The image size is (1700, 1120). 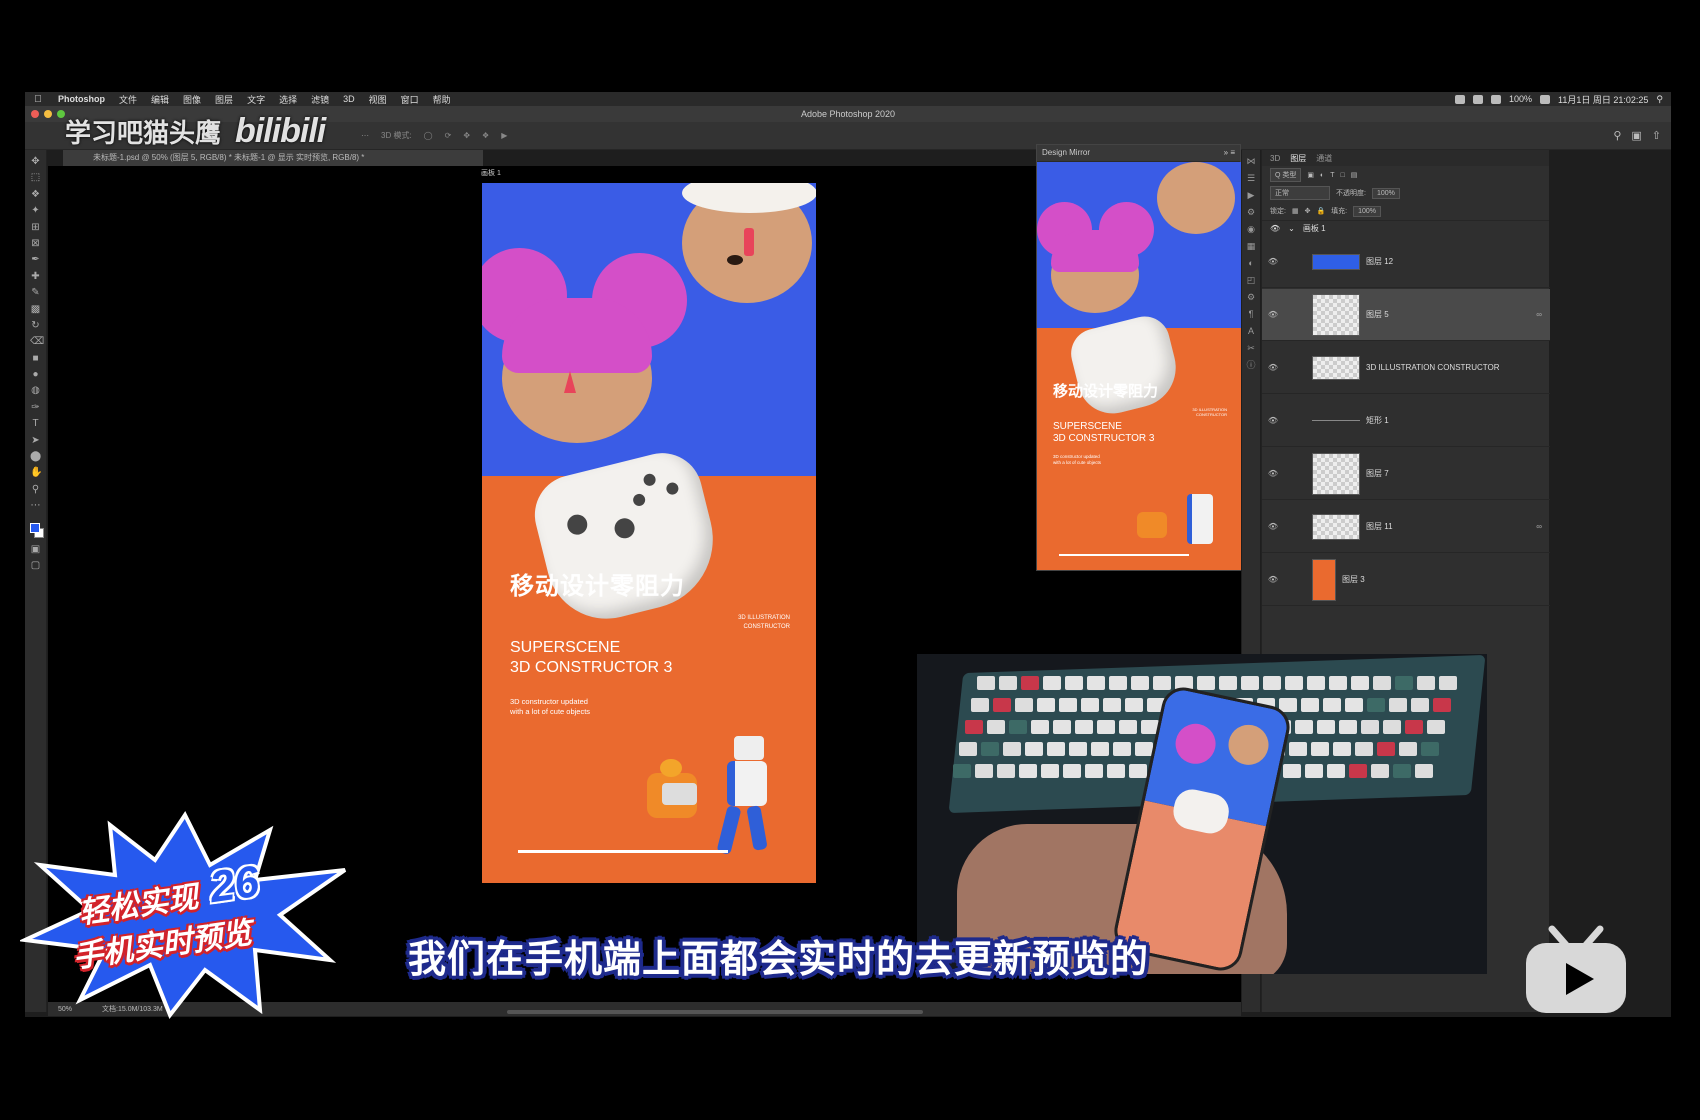 What do you see at coordinates (1251, 195) in the screenshot?
I see `actions-icon: ▶` at bounding box center [1251, 195].